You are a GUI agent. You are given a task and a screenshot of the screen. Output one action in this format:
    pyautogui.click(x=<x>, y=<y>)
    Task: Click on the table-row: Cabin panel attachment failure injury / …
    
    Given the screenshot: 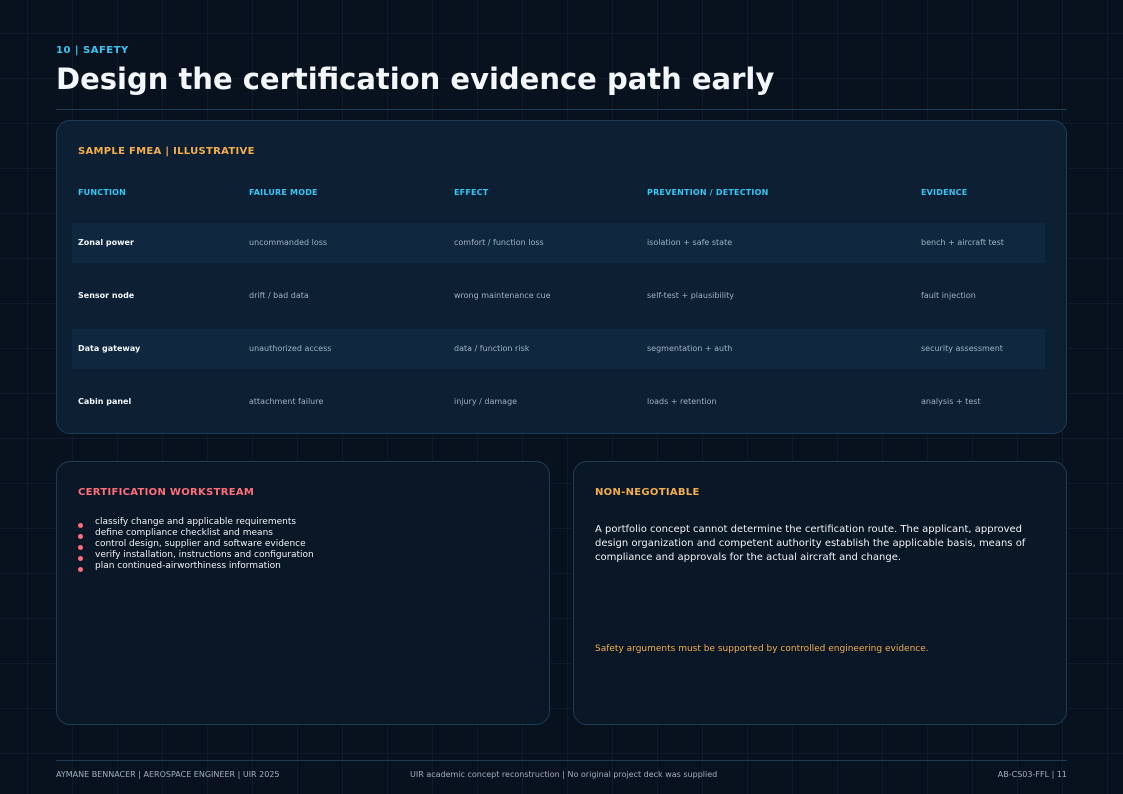 What is the action you would take?
    pyautogui.click(x=558, y=402)
    